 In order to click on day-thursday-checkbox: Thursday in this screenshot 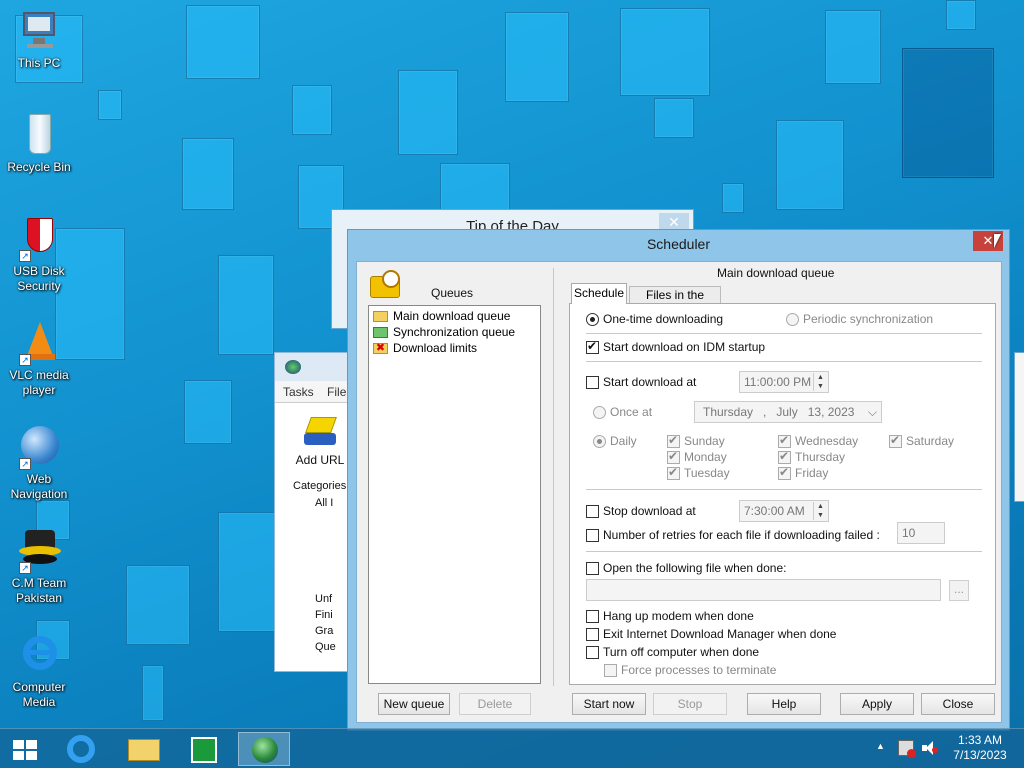, I will do `click(812, 456)`.